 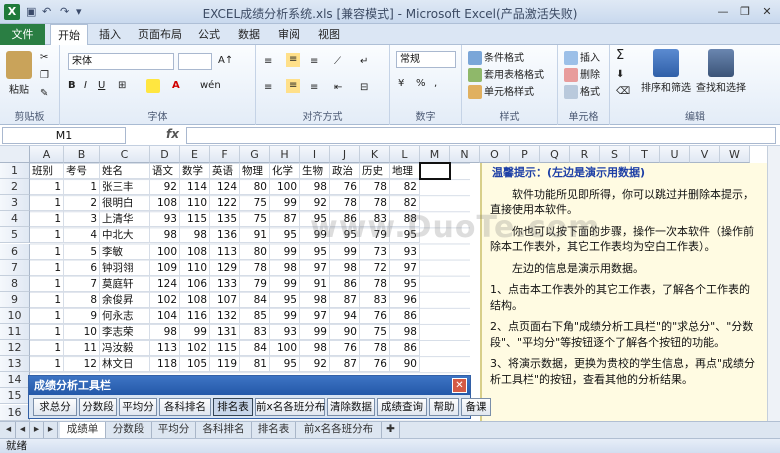 I want to click on cell: 73, so click(x=375, y=251).